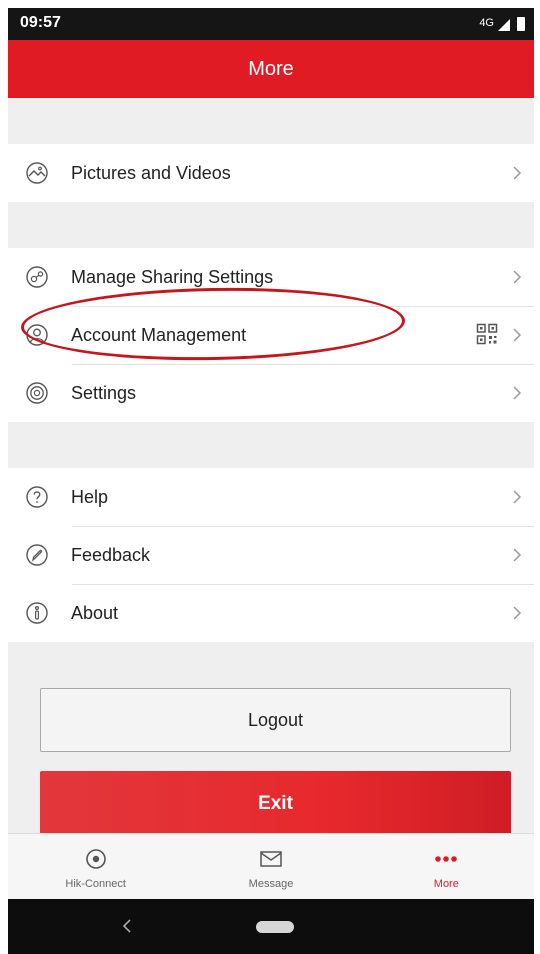 The width and height of the screenshot is (540, 954). I want to click on gallery-icon, so click(37, 173).